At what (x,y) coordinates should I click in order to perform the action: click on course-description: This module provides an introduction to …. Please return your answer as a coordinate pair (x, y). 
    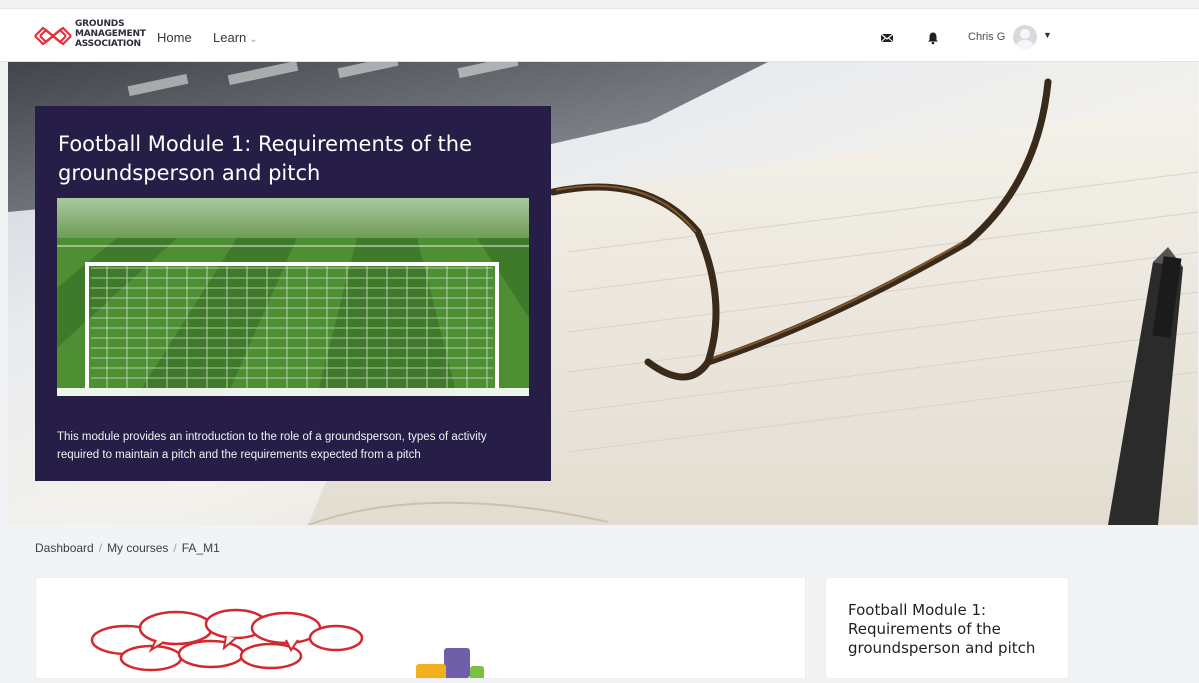
    Looking at the image, I should click on (272, 446).